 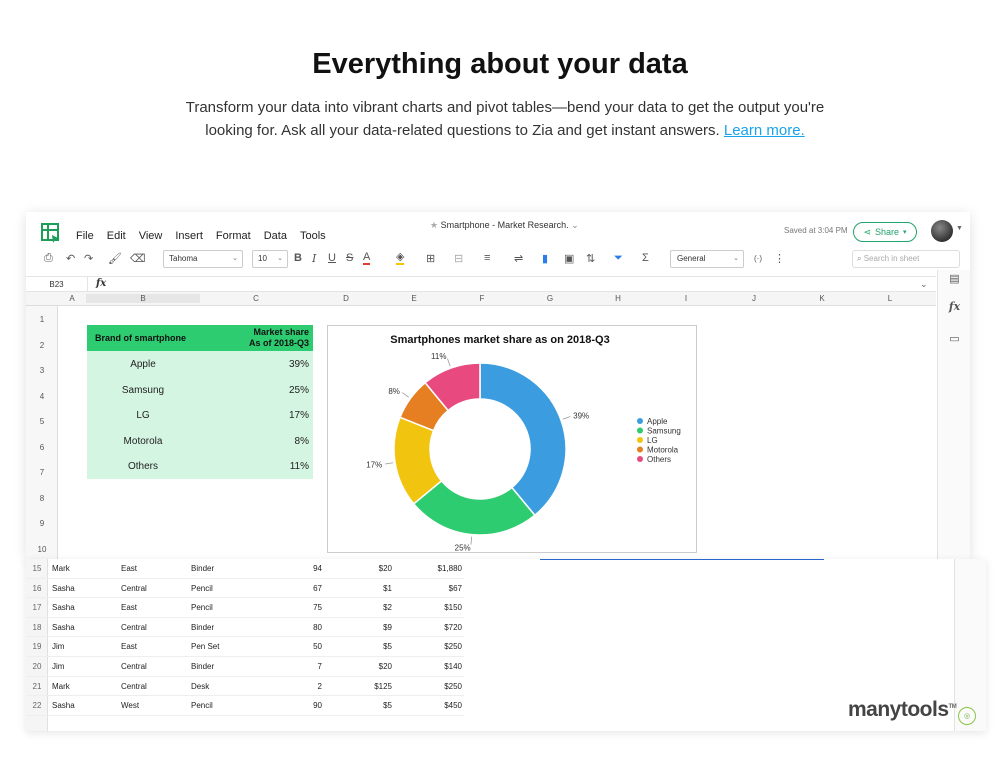 What do you see at coordinates (429, 705) in the screenshot?
I see `total-cell: $450` at bounding box center [429, 705].